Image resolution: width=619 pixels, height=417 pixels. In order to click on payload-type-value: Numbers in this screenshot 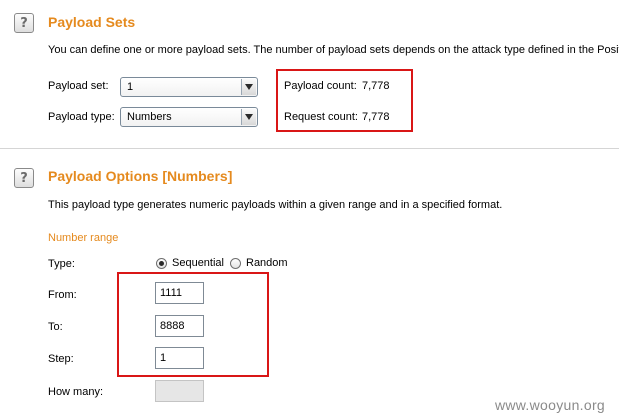, I will do `click(149, 117)`.